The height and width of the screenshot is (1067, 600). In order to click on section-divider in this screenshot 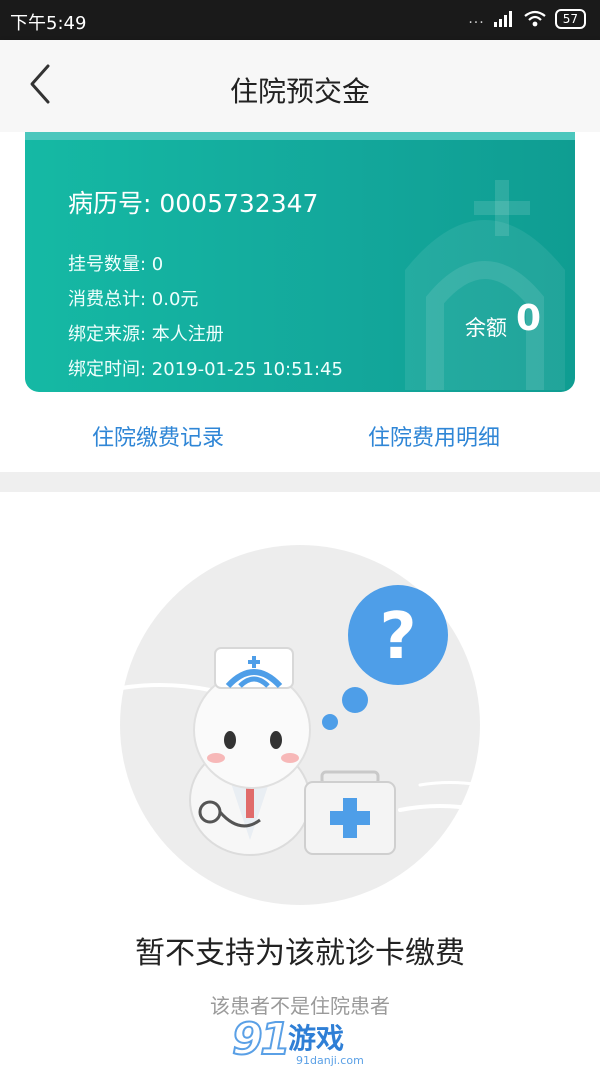, I will do `click(300, 482)`.